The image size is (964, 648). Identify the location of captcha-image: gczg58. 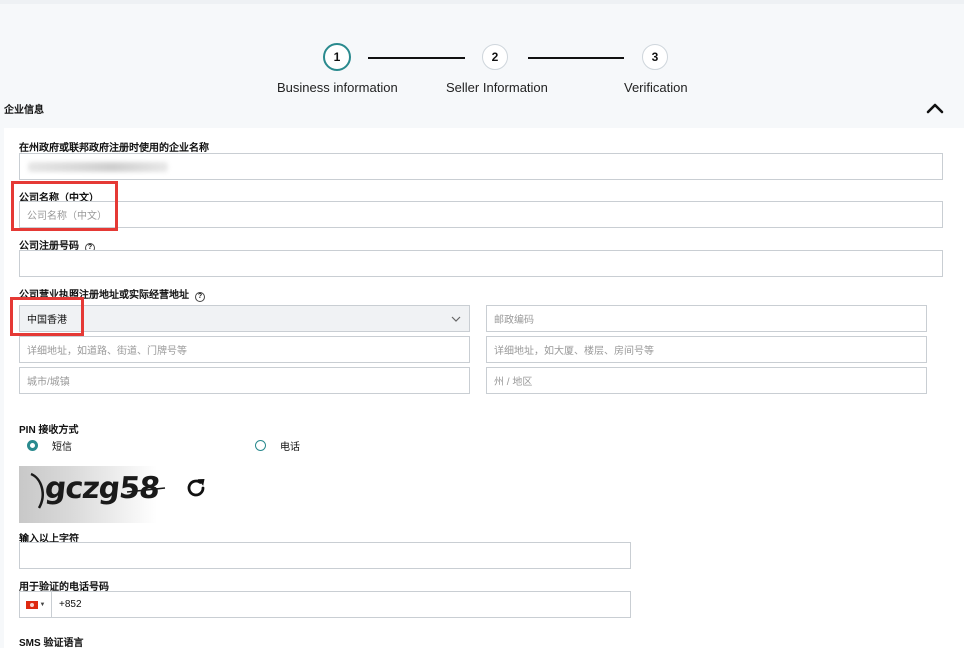
(100, 494).